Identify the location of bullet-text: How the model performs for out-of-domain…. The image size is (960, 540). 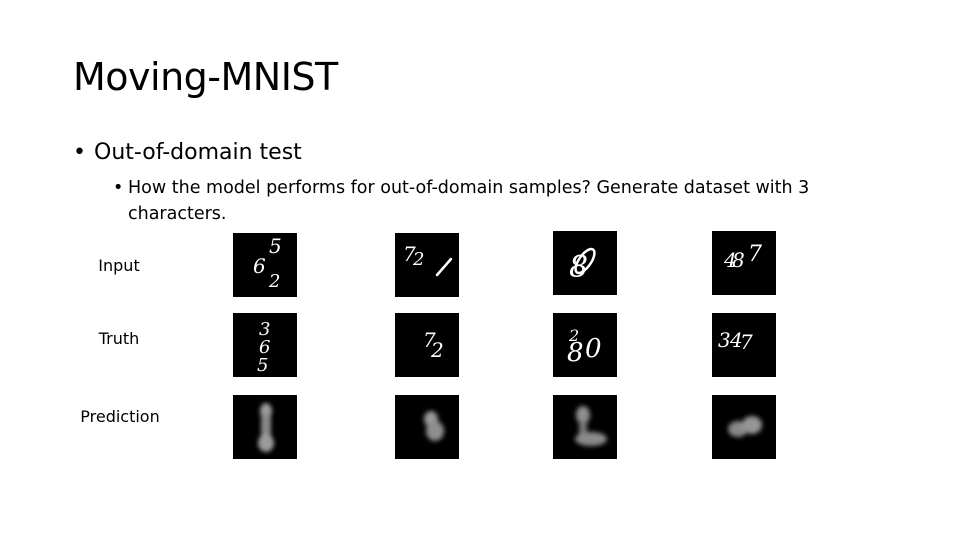
(469, 201).